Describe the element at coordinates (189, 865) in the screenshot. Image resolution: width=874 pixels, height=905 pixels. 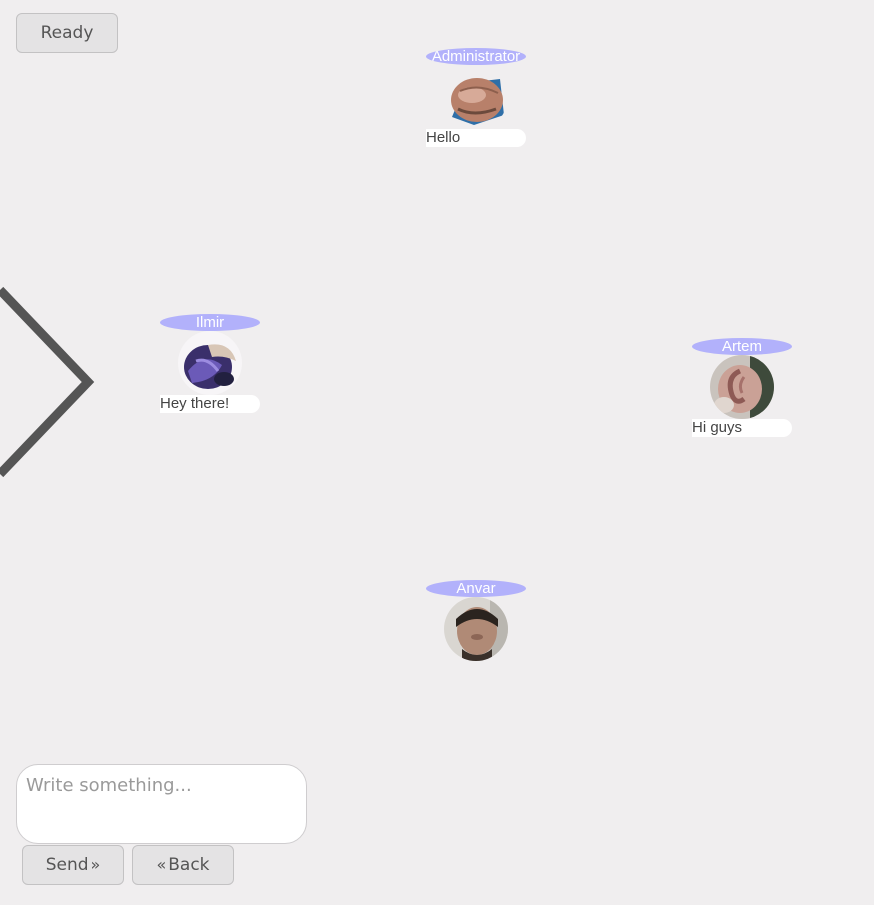
I see `back-label: Back` at that location.